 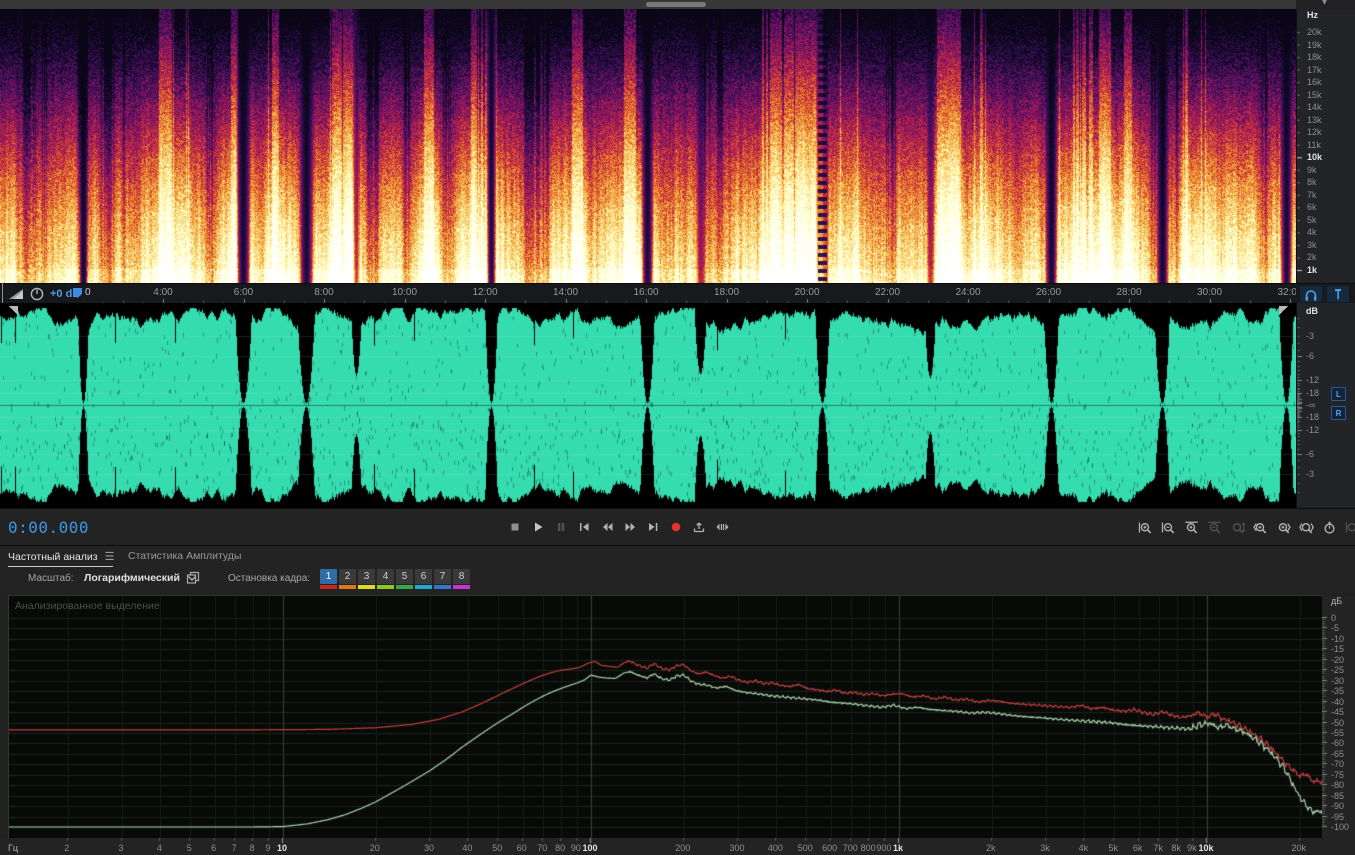 What do you see at coordinates (560, 527) in the screenshot?
I see `pause-button` at bounding box center [560, 527].